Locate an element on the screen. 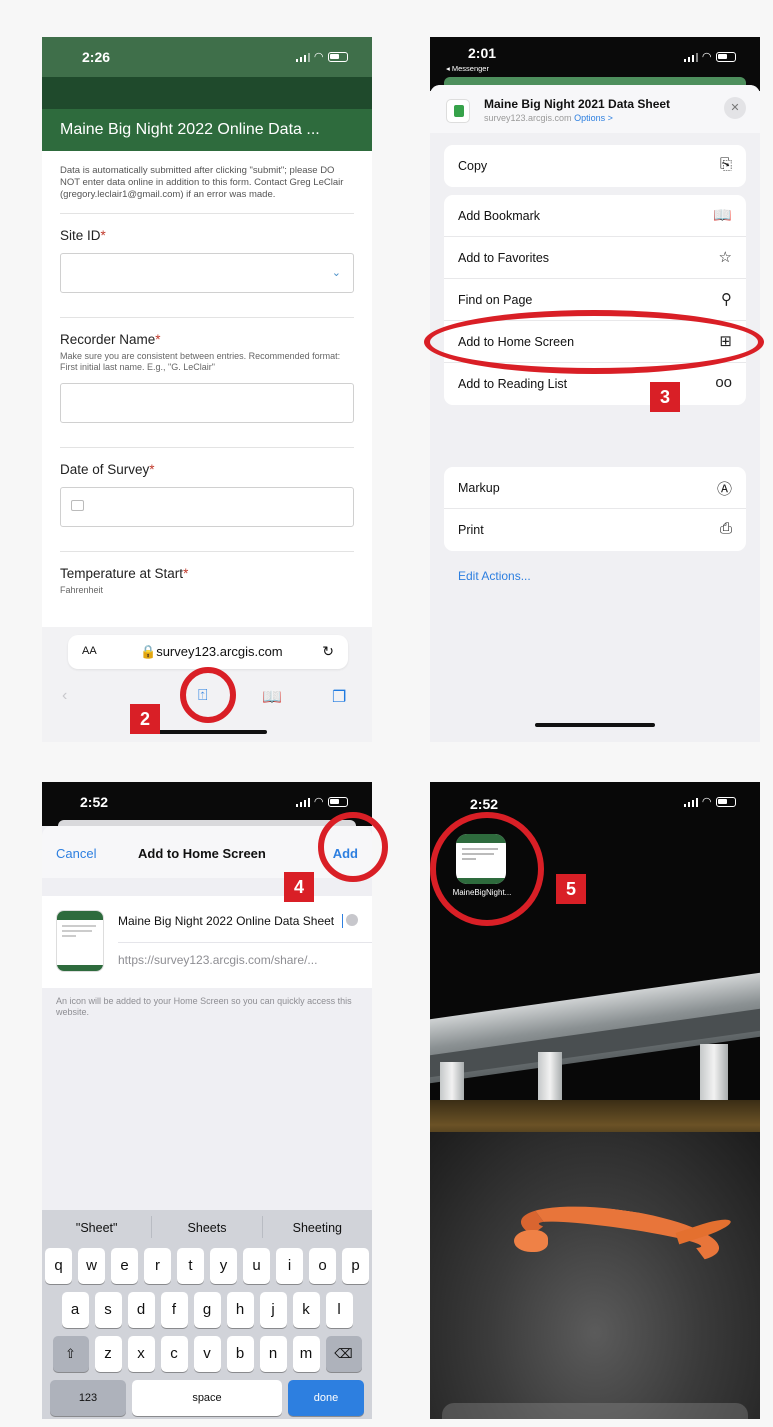 This screenshot has width=773, height=1427. key: a is located at coordinates (75, 1310).